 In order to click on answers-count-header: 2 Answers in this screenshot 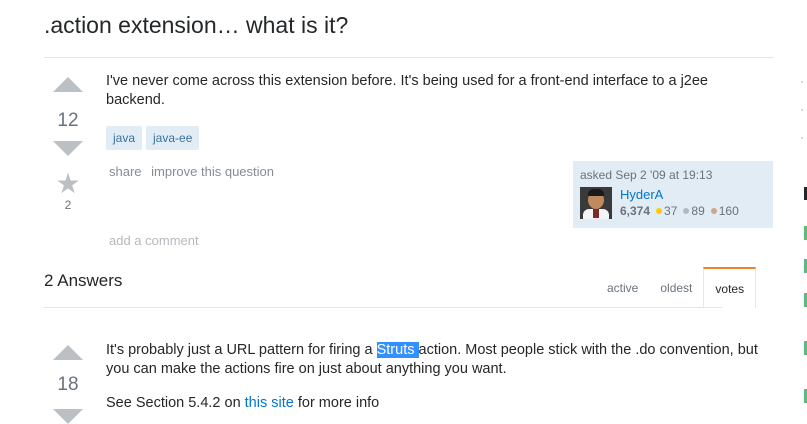, I will do `click(83, 280)`.